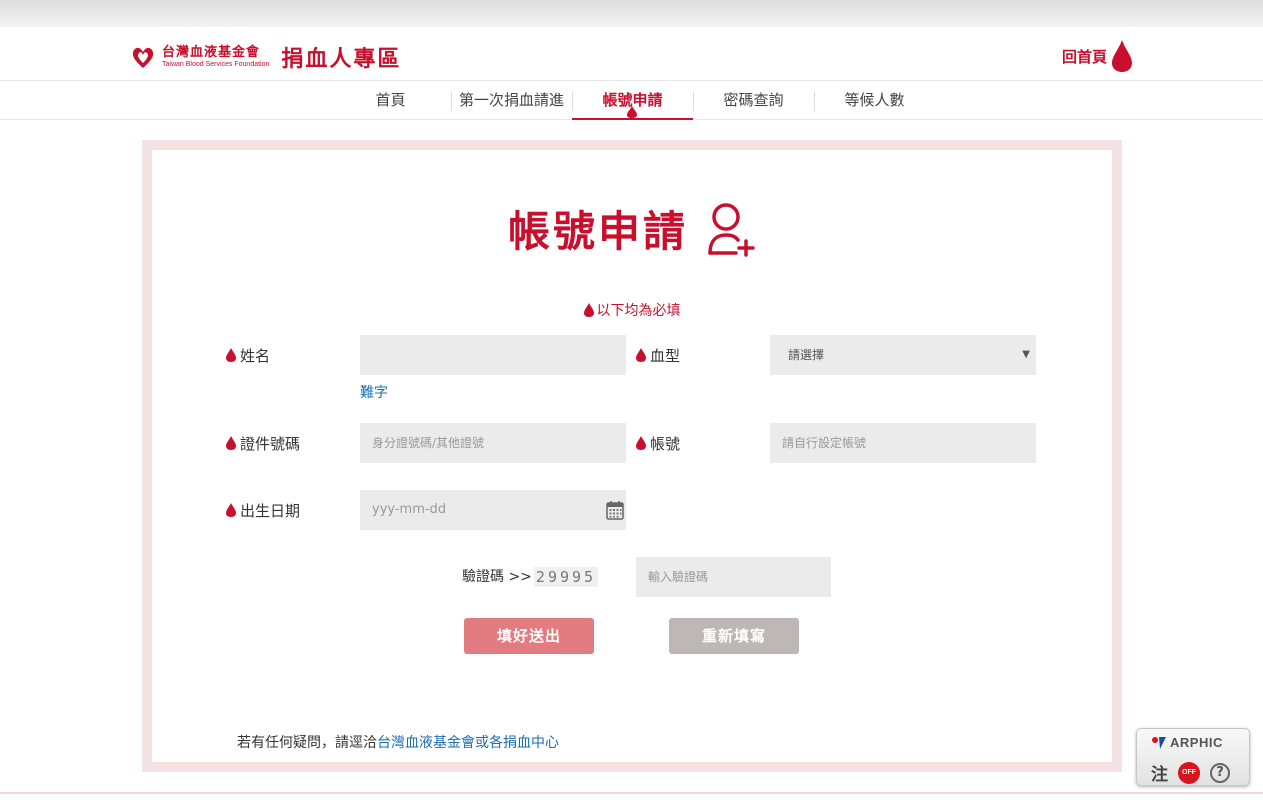 The height and width of the screenshot is (800, 1263). What do you see at coordinates (409, 509) in the screenshot?
I see `birth-date-placeholder: yyy-mm-dd` at bounding box center [409, 509].